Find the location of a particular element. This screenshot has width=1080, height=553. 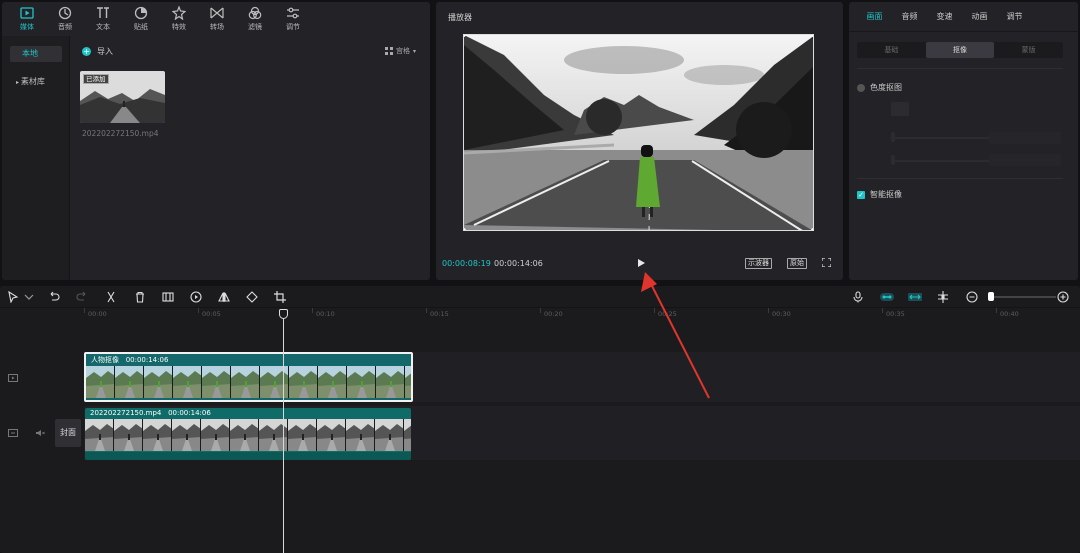

zoom-out-icon is located at coordinates (972, 297).